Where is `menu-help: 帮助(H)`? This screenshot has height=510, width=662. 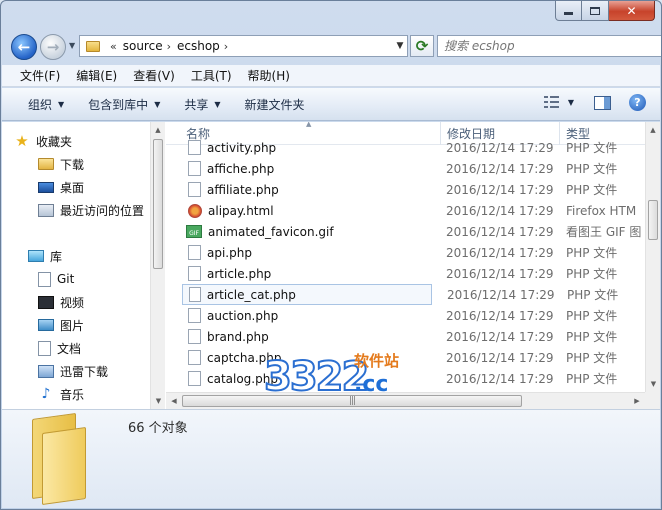
menu-help: 帮助(H) is located at coordinates (269, 75).